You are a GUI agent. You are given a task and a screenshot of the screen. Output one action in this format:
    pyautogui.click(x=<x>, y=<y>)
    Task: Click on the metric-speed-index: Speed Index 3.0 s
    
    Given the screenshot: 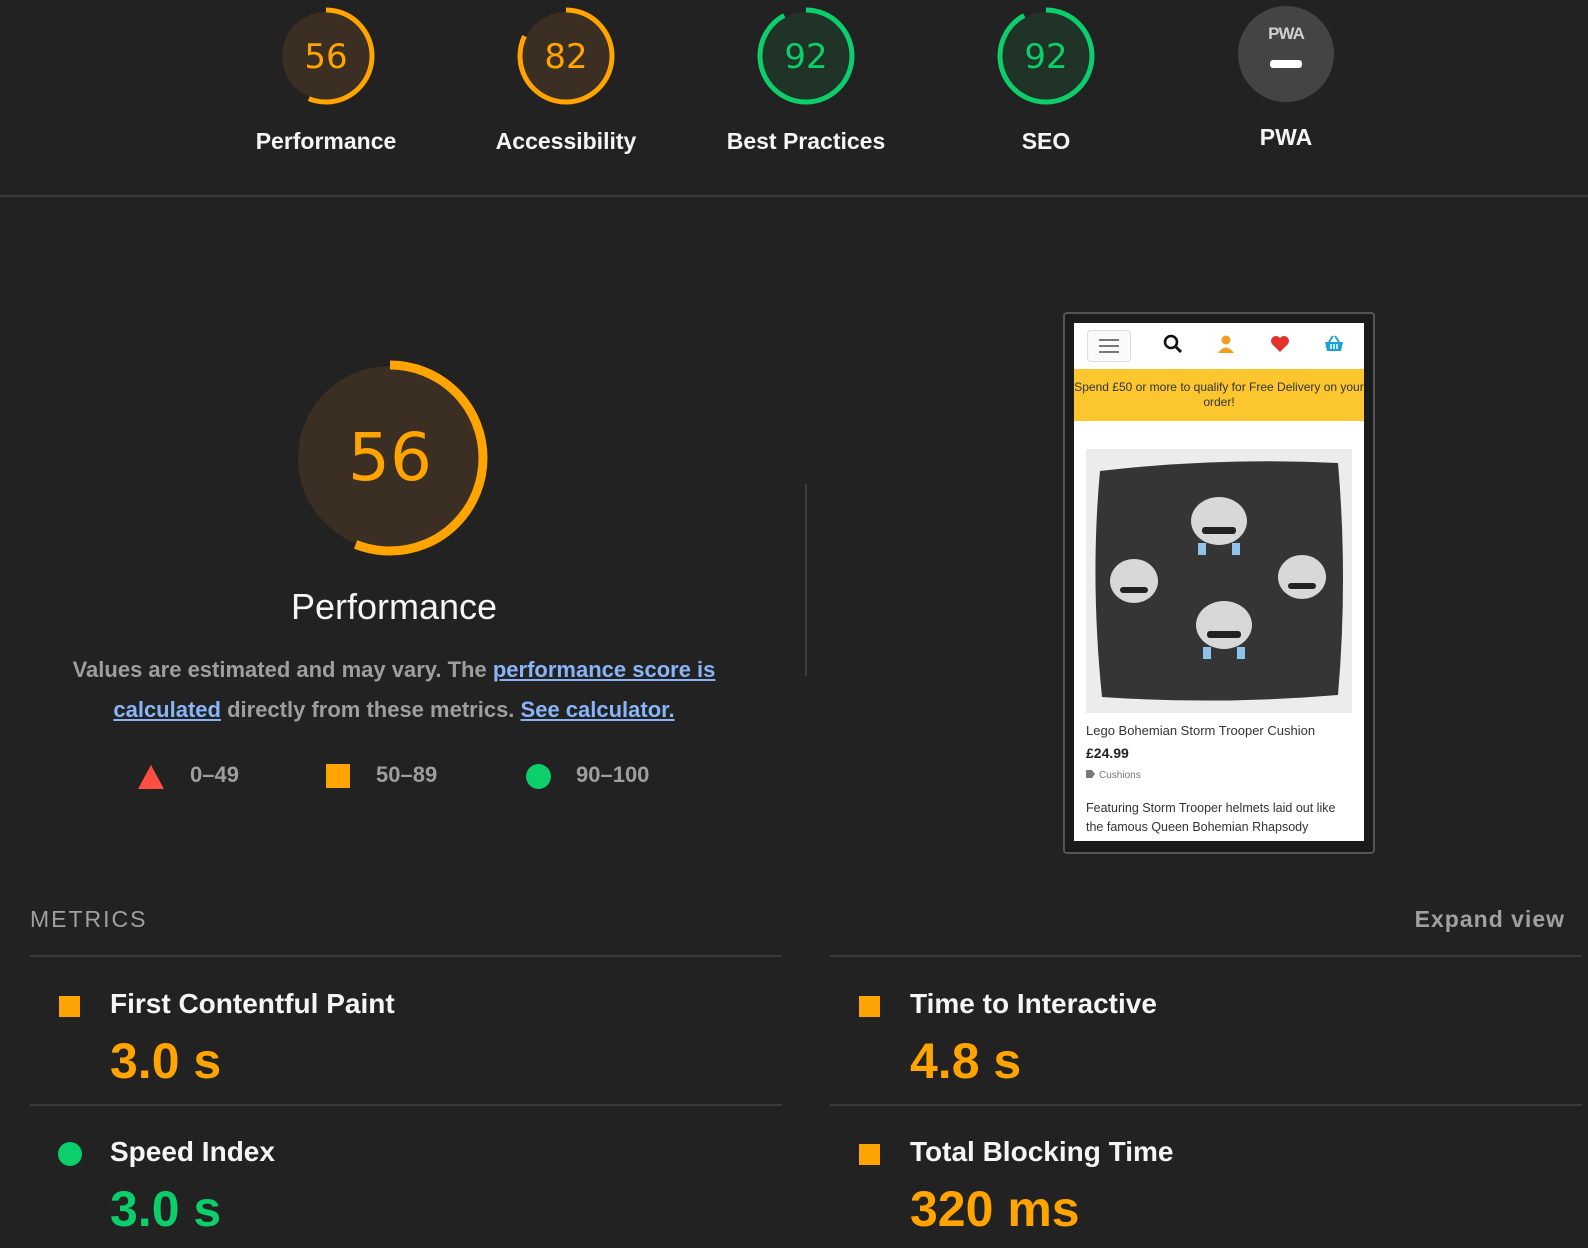 What is the action you would take?
    pyautogui.click(x=400, y=1178)
    